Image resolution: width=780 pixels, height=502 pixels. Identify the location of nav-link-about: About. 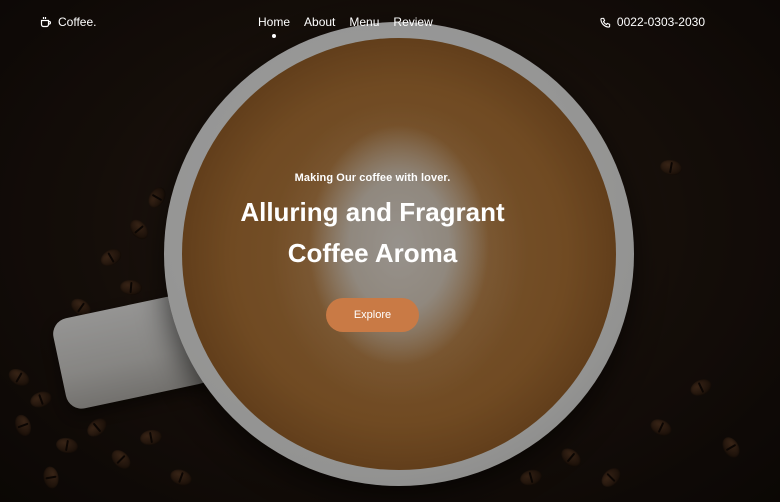
(319, 22).